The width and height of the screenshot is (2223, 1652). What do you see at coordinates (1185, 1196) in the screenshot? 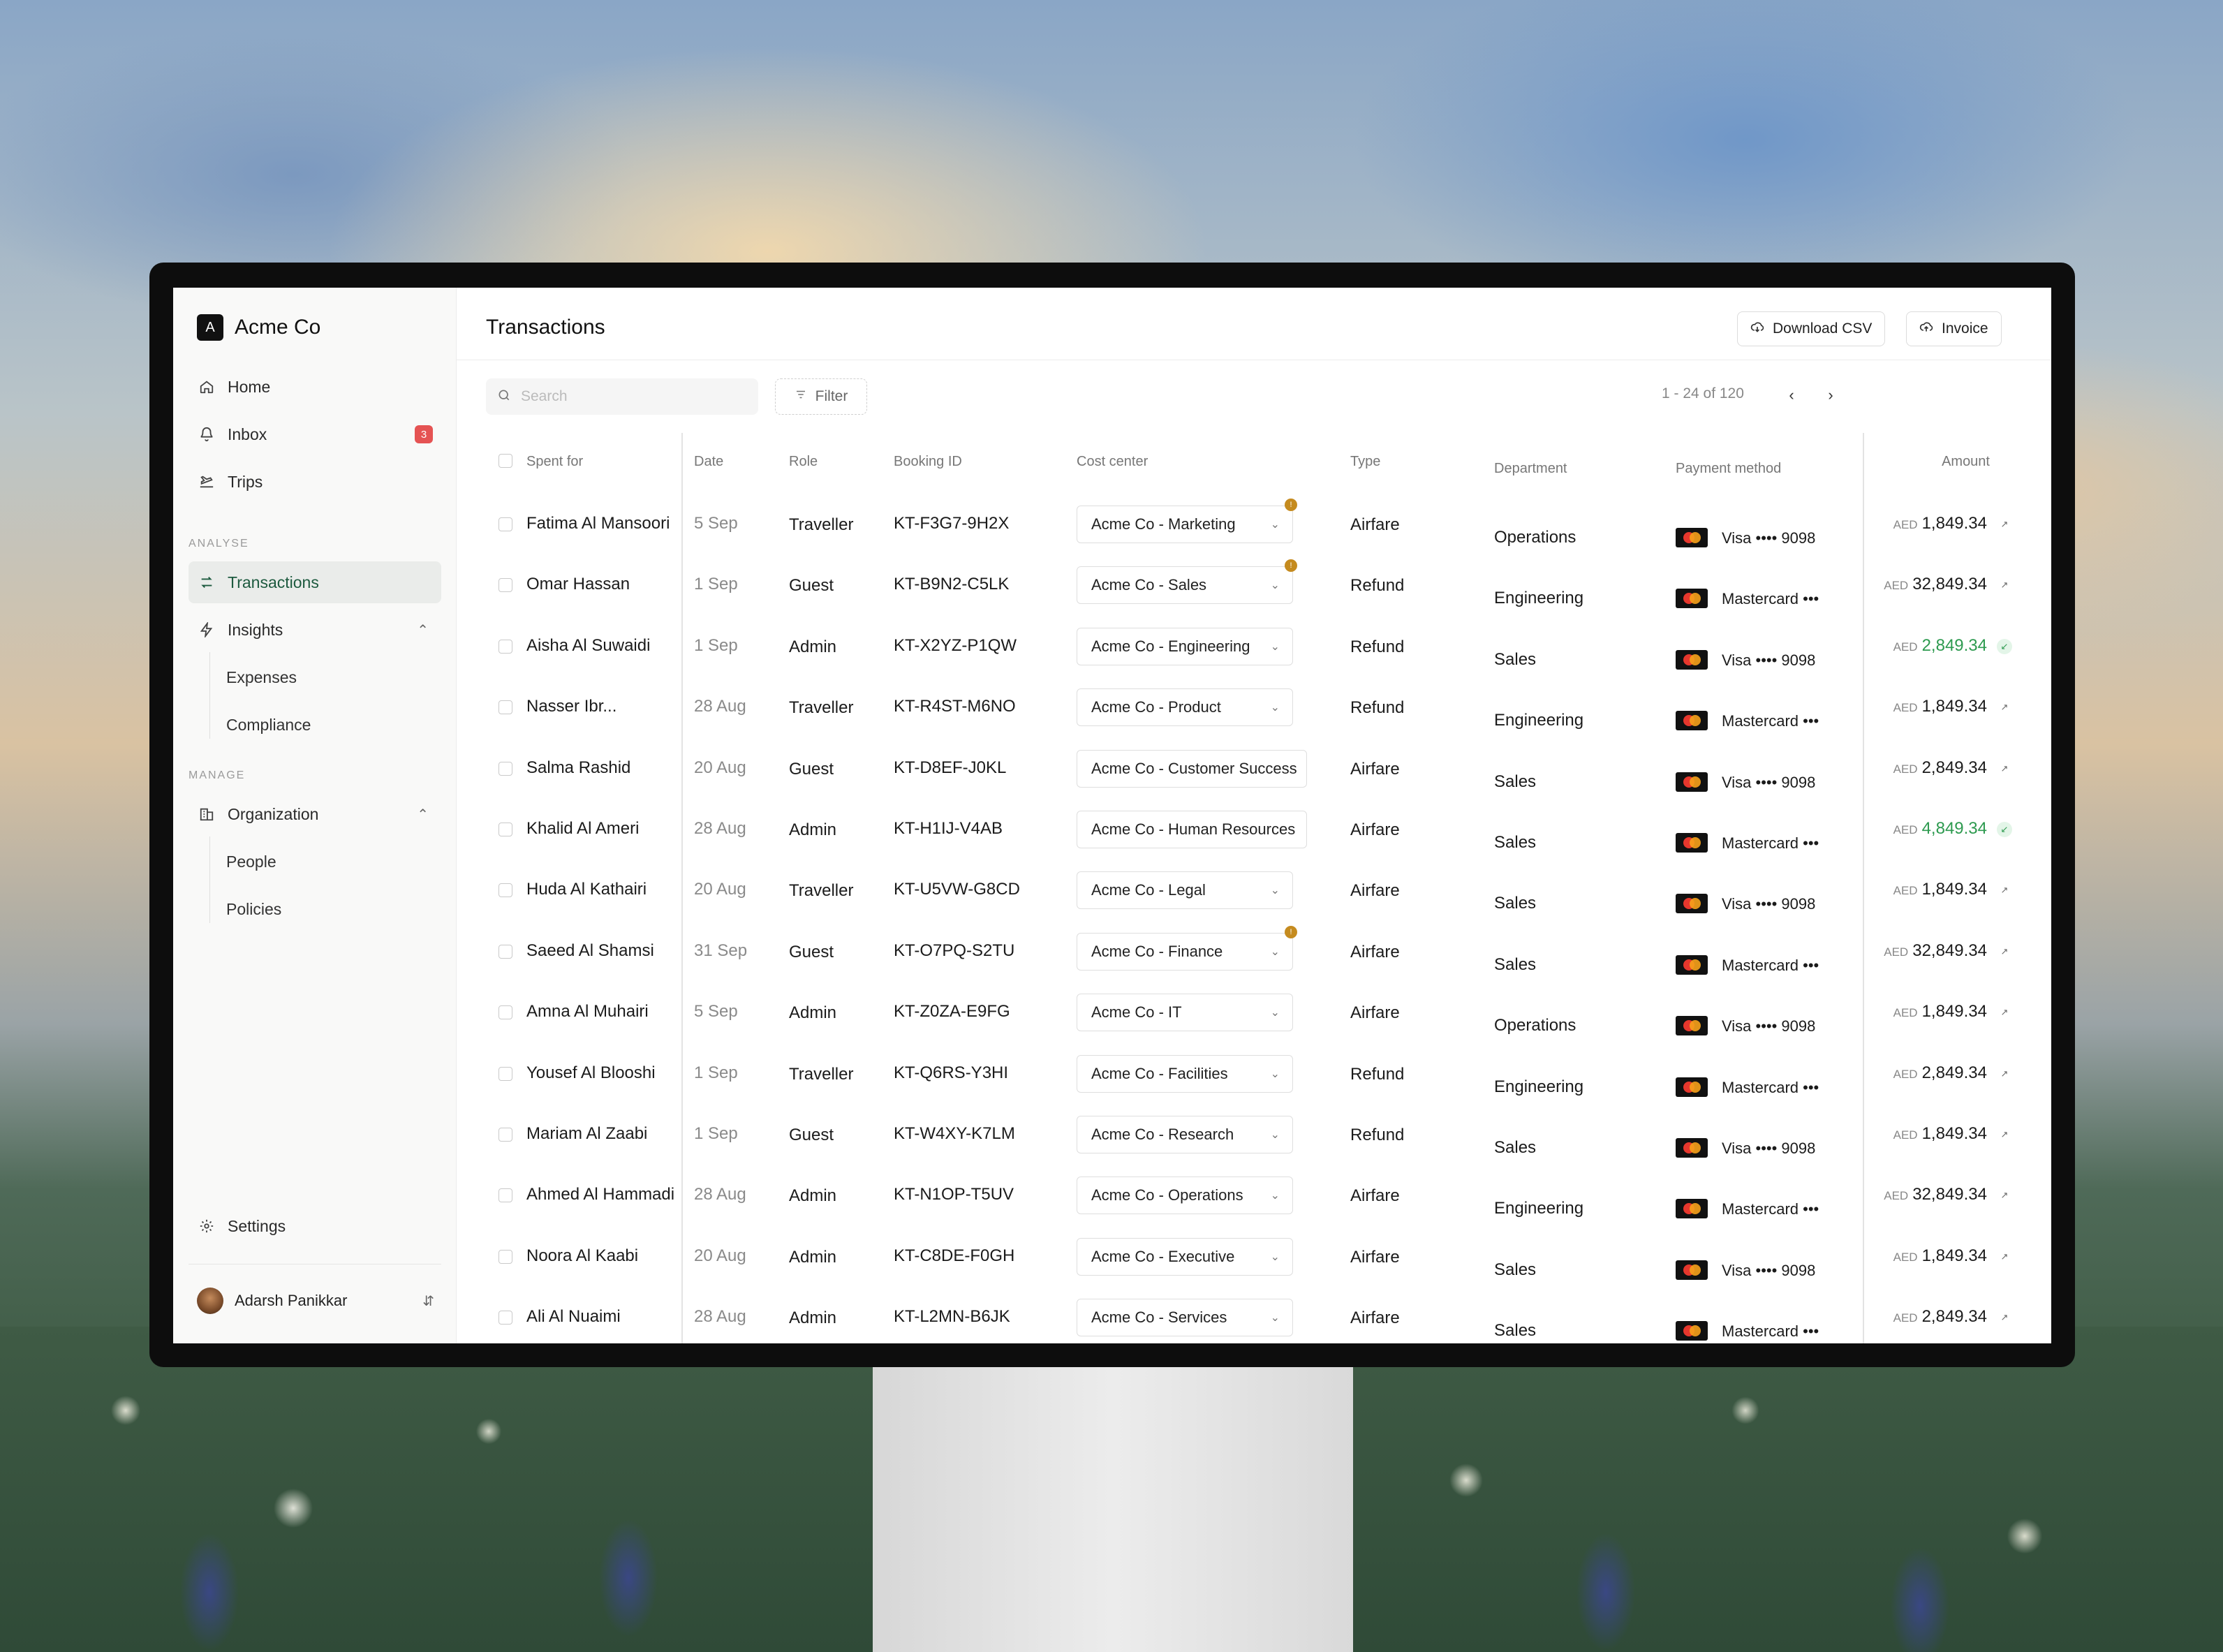
I see `cost-center-select: Acme Co - Operations ⌄` at bounding box center [1185, 1196].